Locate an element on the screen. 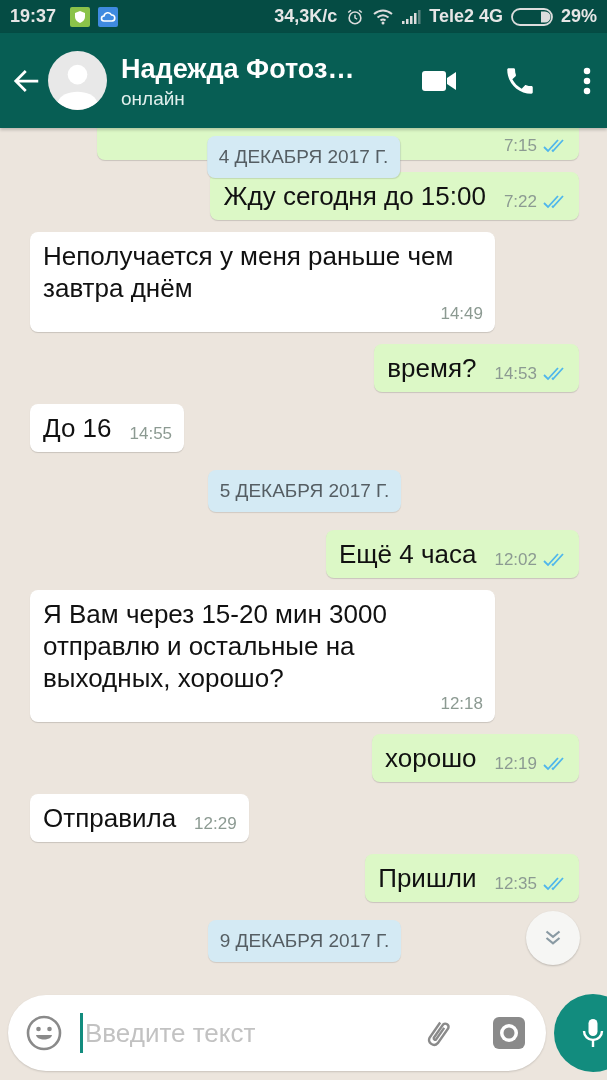 This screenshot has height=1080, width=607. battery-icon is located at coordinates (531, 16).